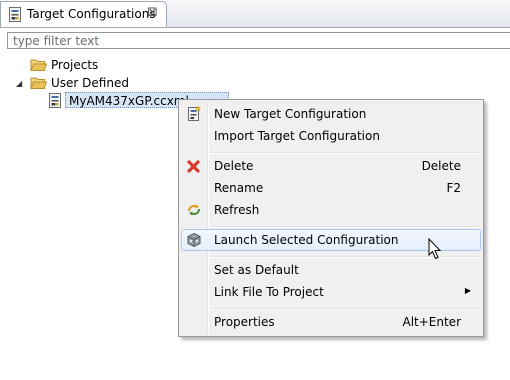 This screenshot has height=380, width=510. Describe the element at coordinates (237, 210) in the screenshot. I see `menu-item-label: Refresh` at that location.